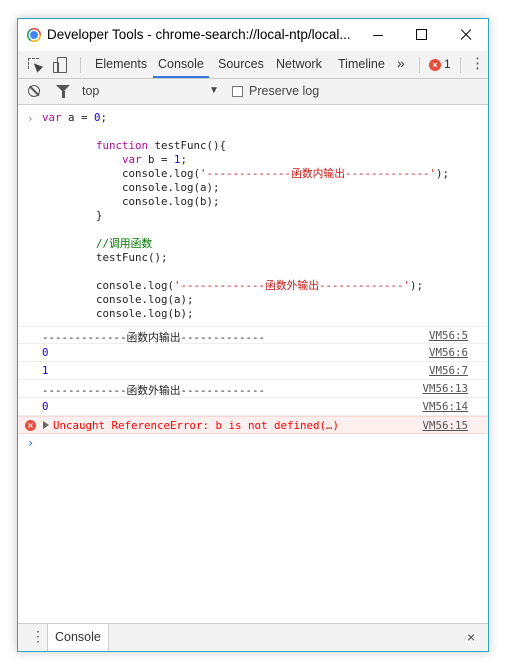  I want to click on log-row: 0 VM56:14, so click(253, 407).